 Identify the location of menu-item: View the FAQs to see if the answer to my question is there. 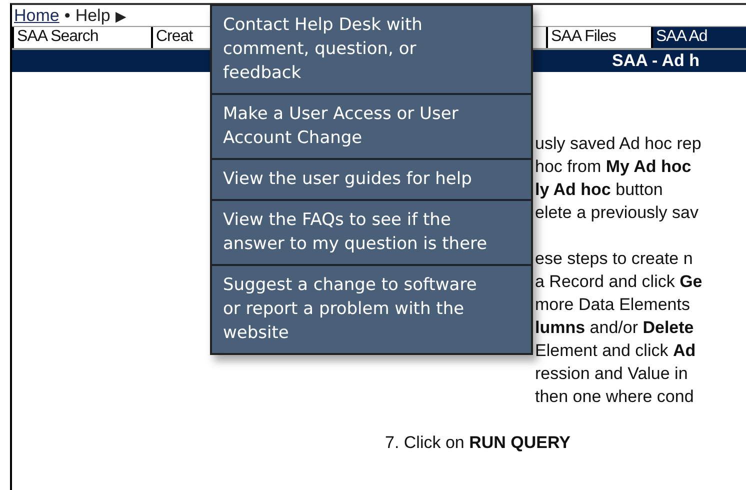
(371, 231).